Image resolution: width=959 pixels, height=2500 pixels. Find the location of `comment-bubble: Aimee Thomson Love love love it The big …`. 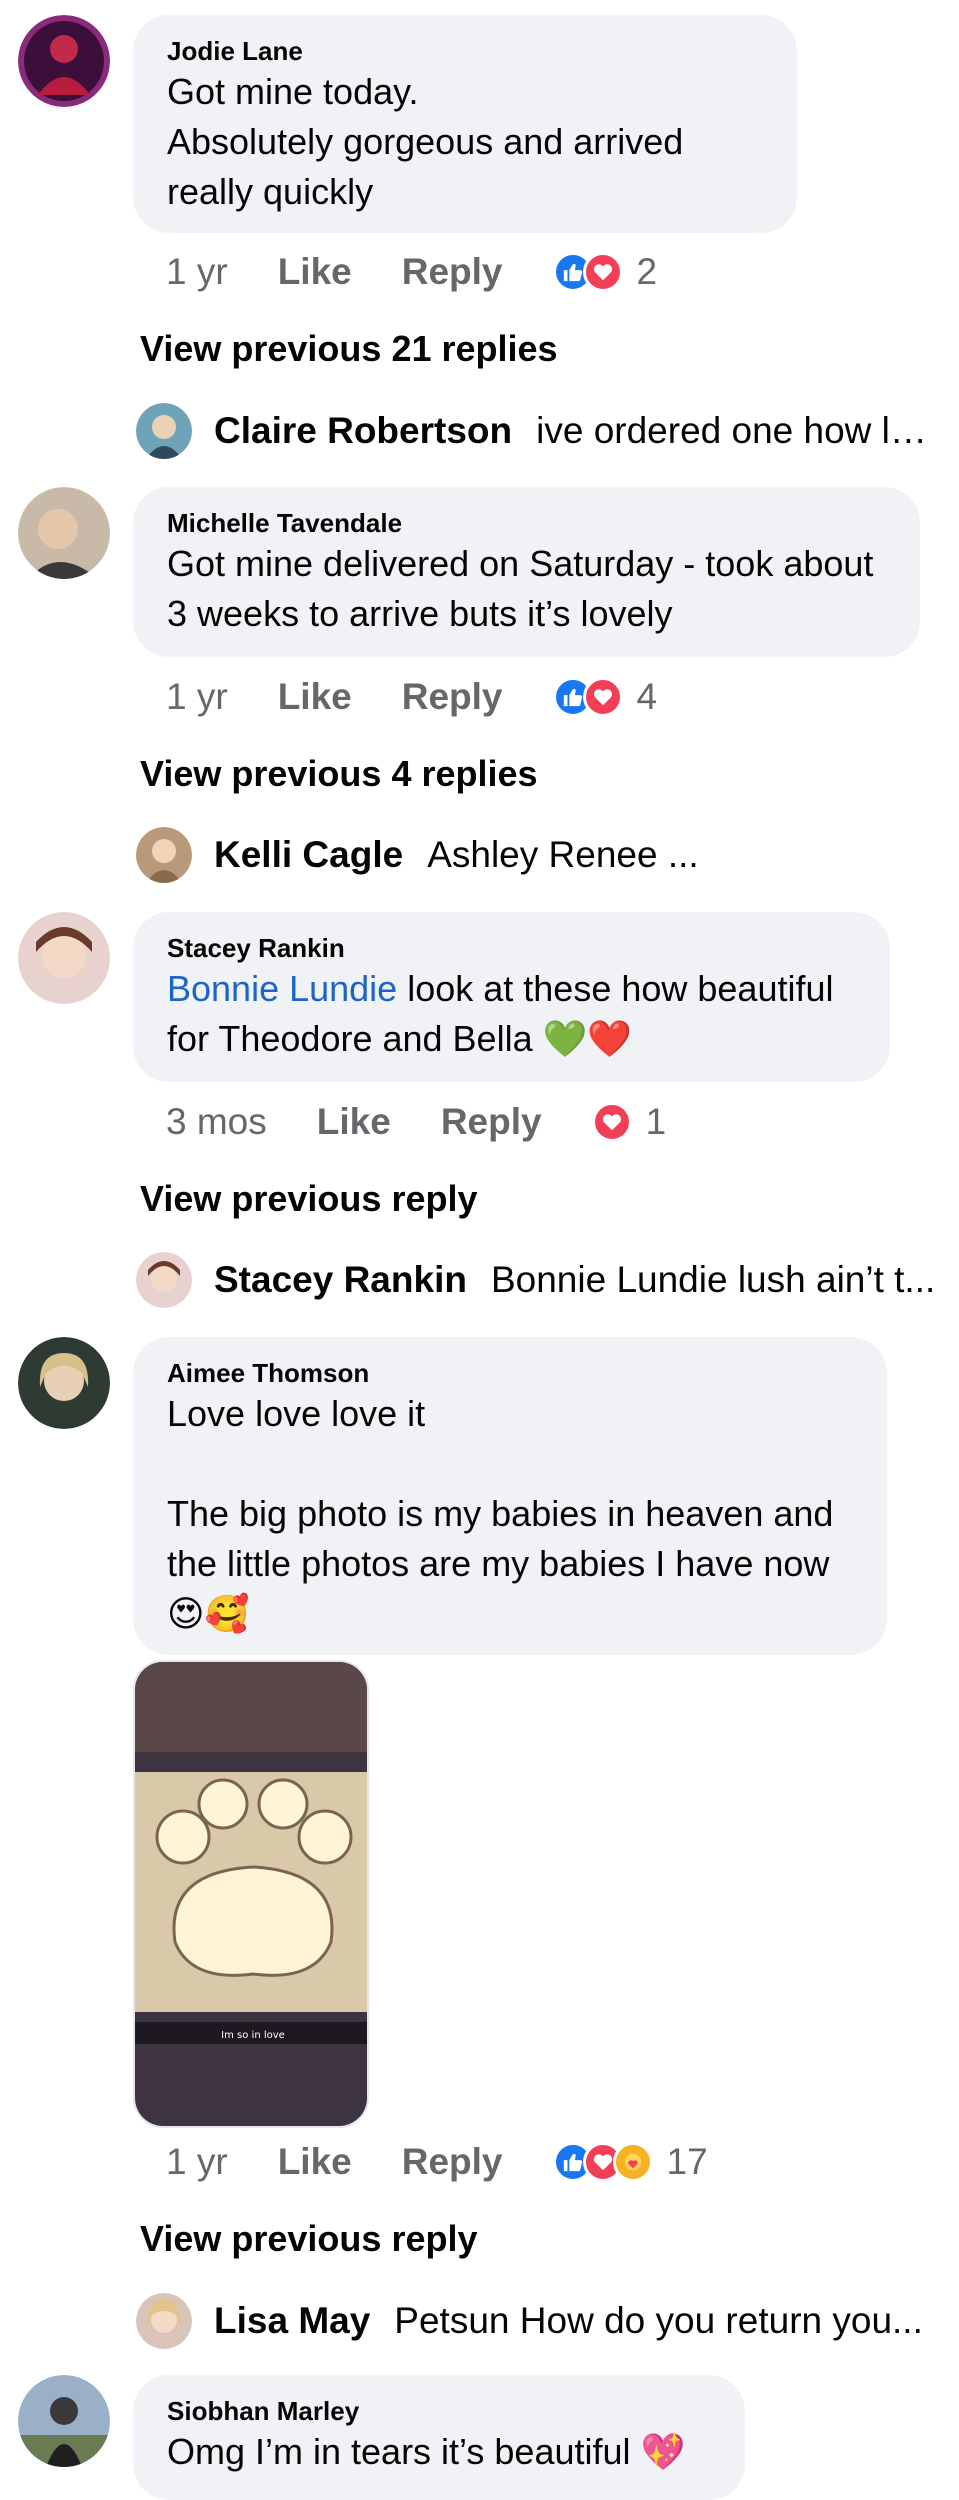

comment-bubble: Aimee Thomson Love love love it The big … is located at coordinates (510, 1496).